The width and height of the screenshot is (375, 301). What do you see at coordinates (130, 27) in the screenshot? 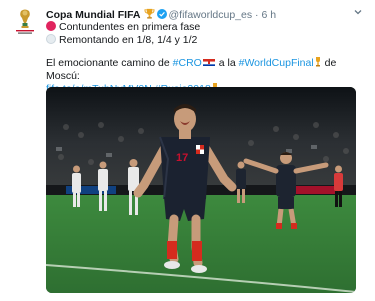
I see `list-item-text: Contundentes en primera fase` at bounding box center [130, 27].